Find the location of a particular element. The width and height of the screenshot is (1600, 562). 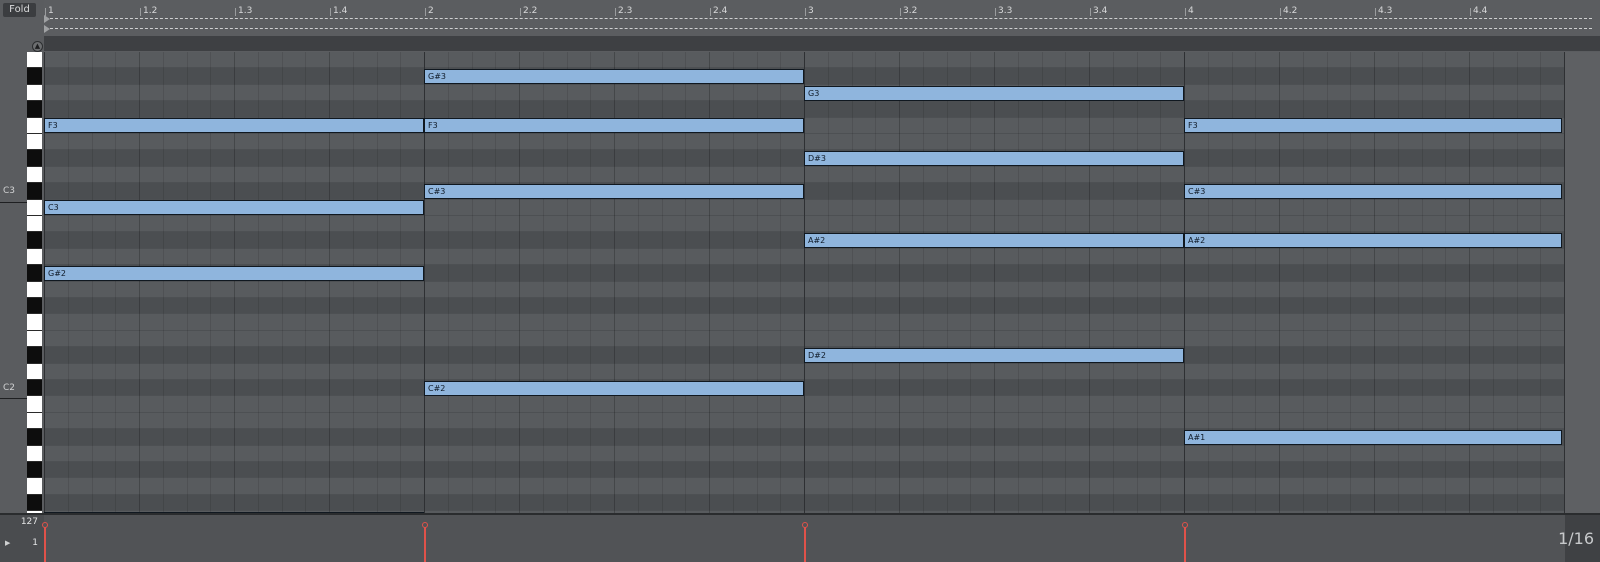

piano-keyboard is located at coordinates (34, 290).